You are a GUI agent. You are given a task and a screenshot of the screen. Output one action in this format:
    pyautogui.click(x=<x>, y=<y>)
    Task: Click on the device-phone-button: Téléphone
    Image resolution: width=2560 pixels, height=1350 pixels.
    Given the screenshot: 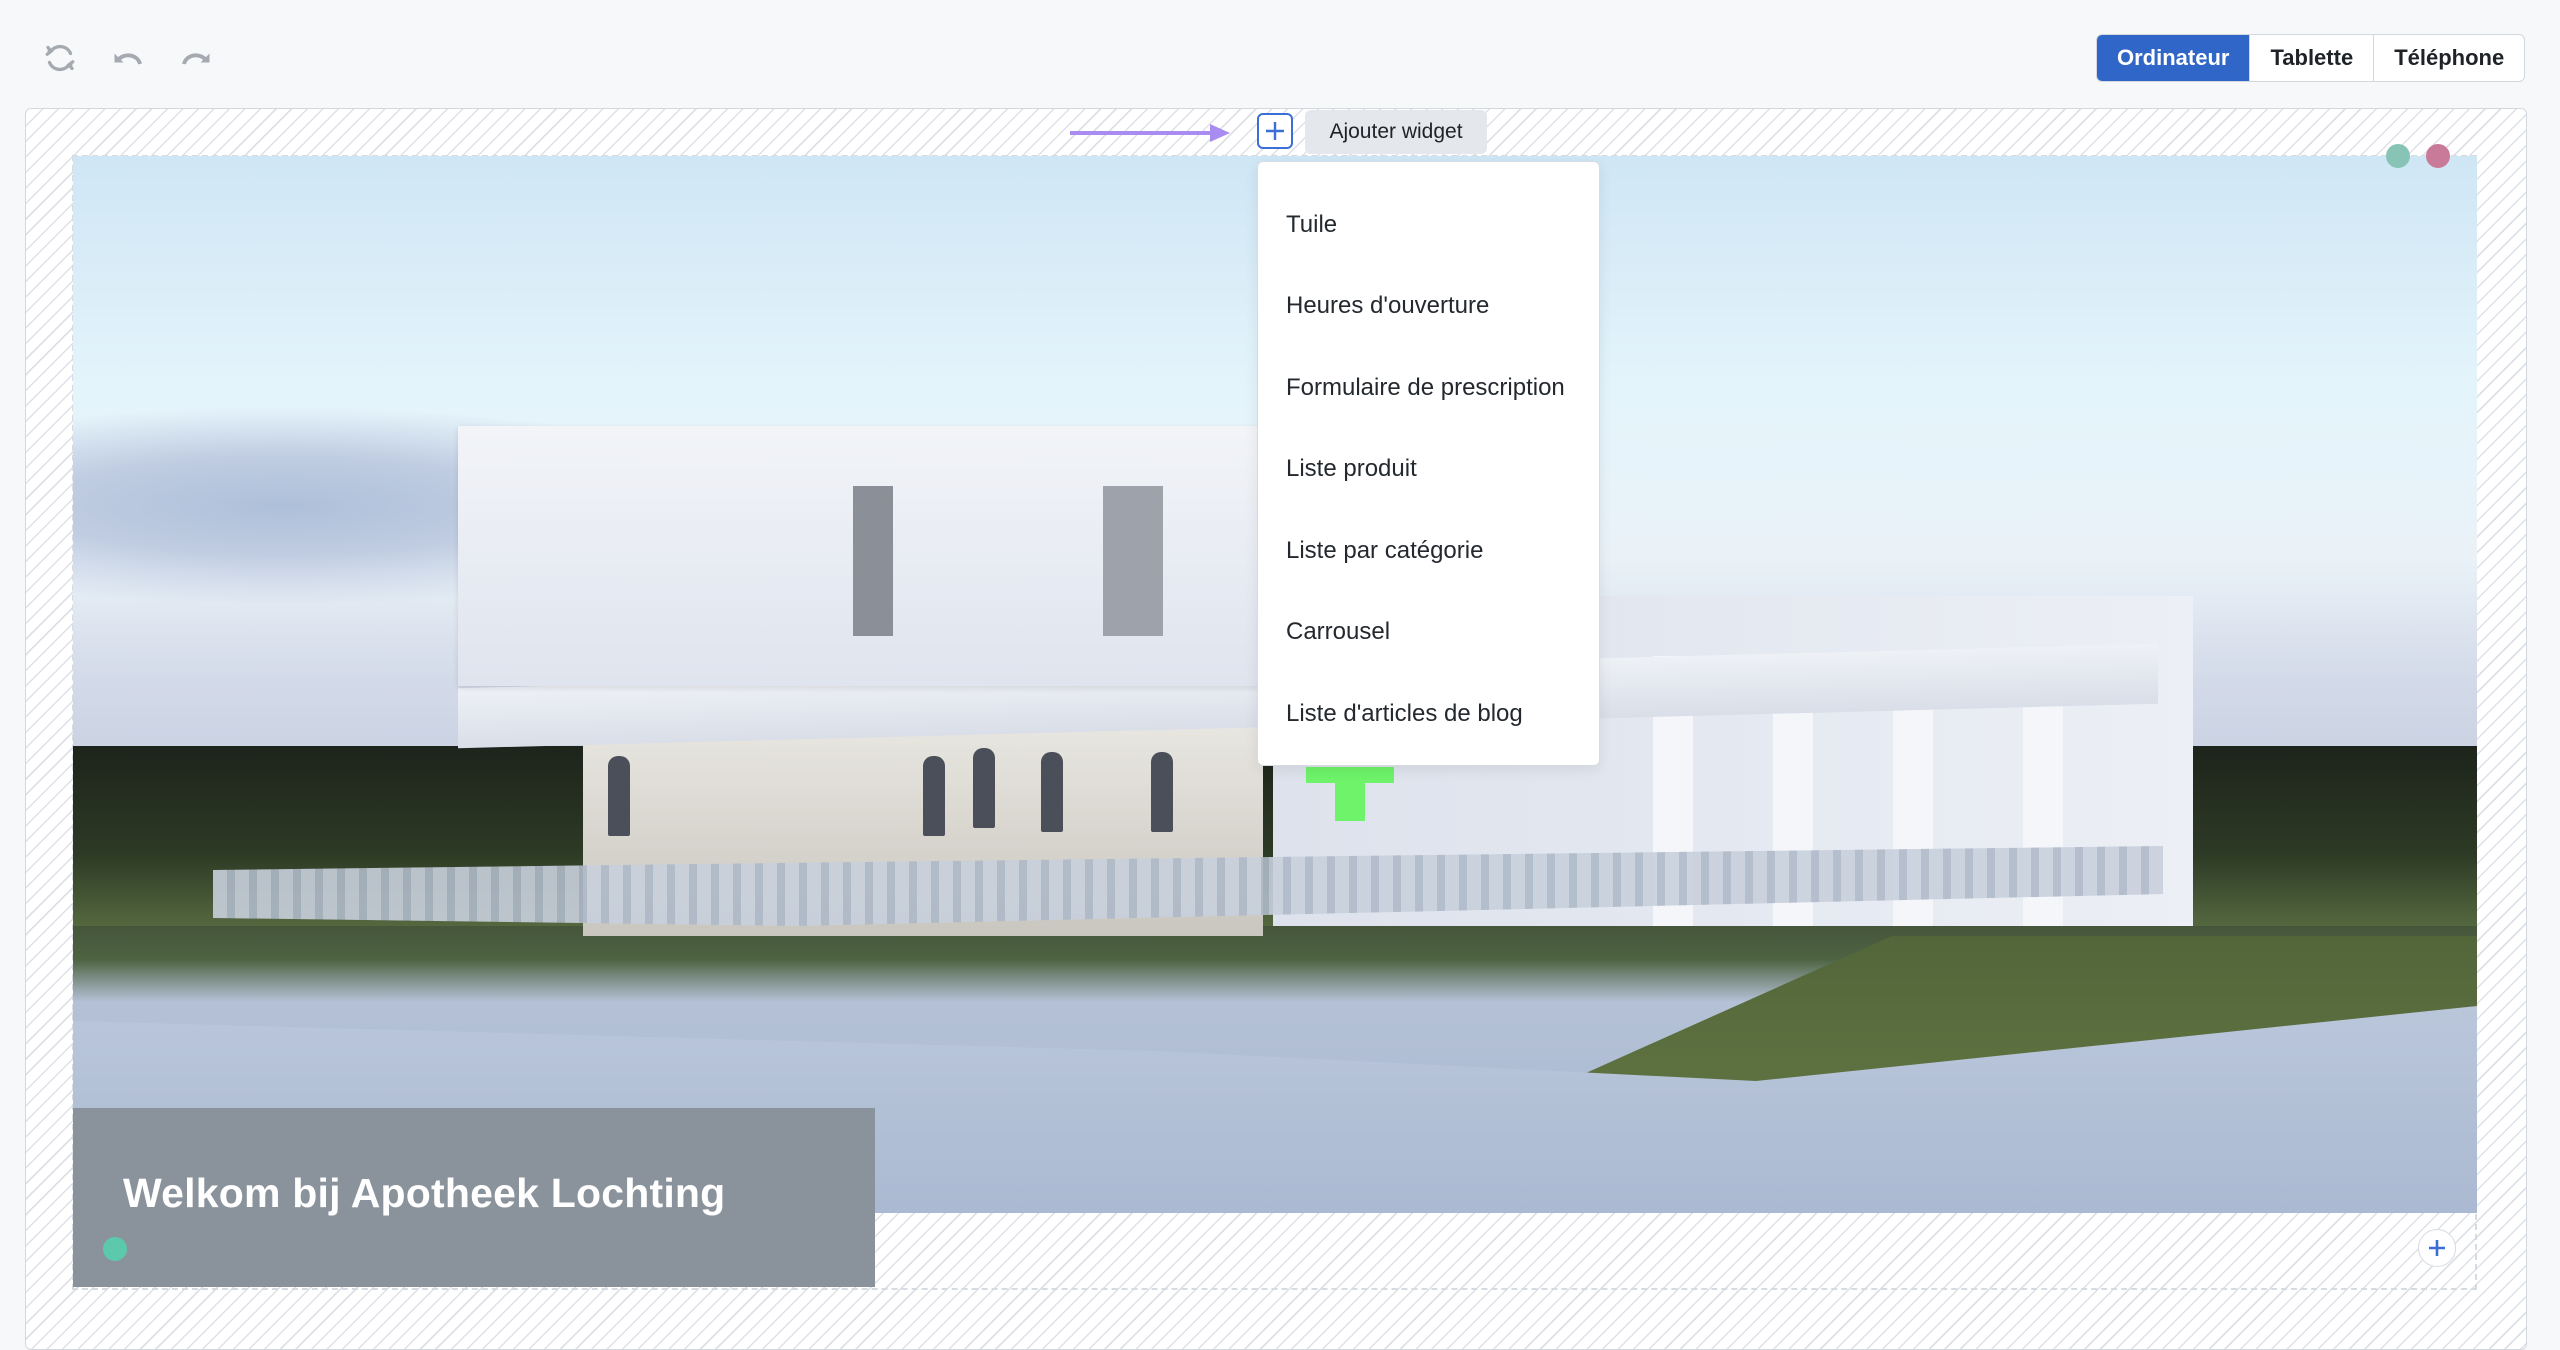 What is the action you would take?
    pyautogui.click(x=2448, y=58)
    